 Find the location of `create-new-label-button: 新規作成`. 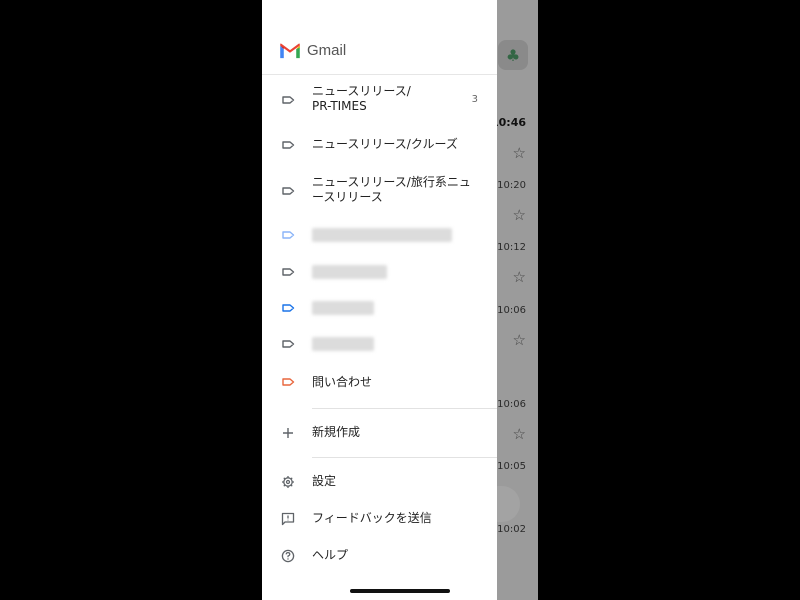

create-new-label-button: 新規作成 is located at coordinates (379, 433).